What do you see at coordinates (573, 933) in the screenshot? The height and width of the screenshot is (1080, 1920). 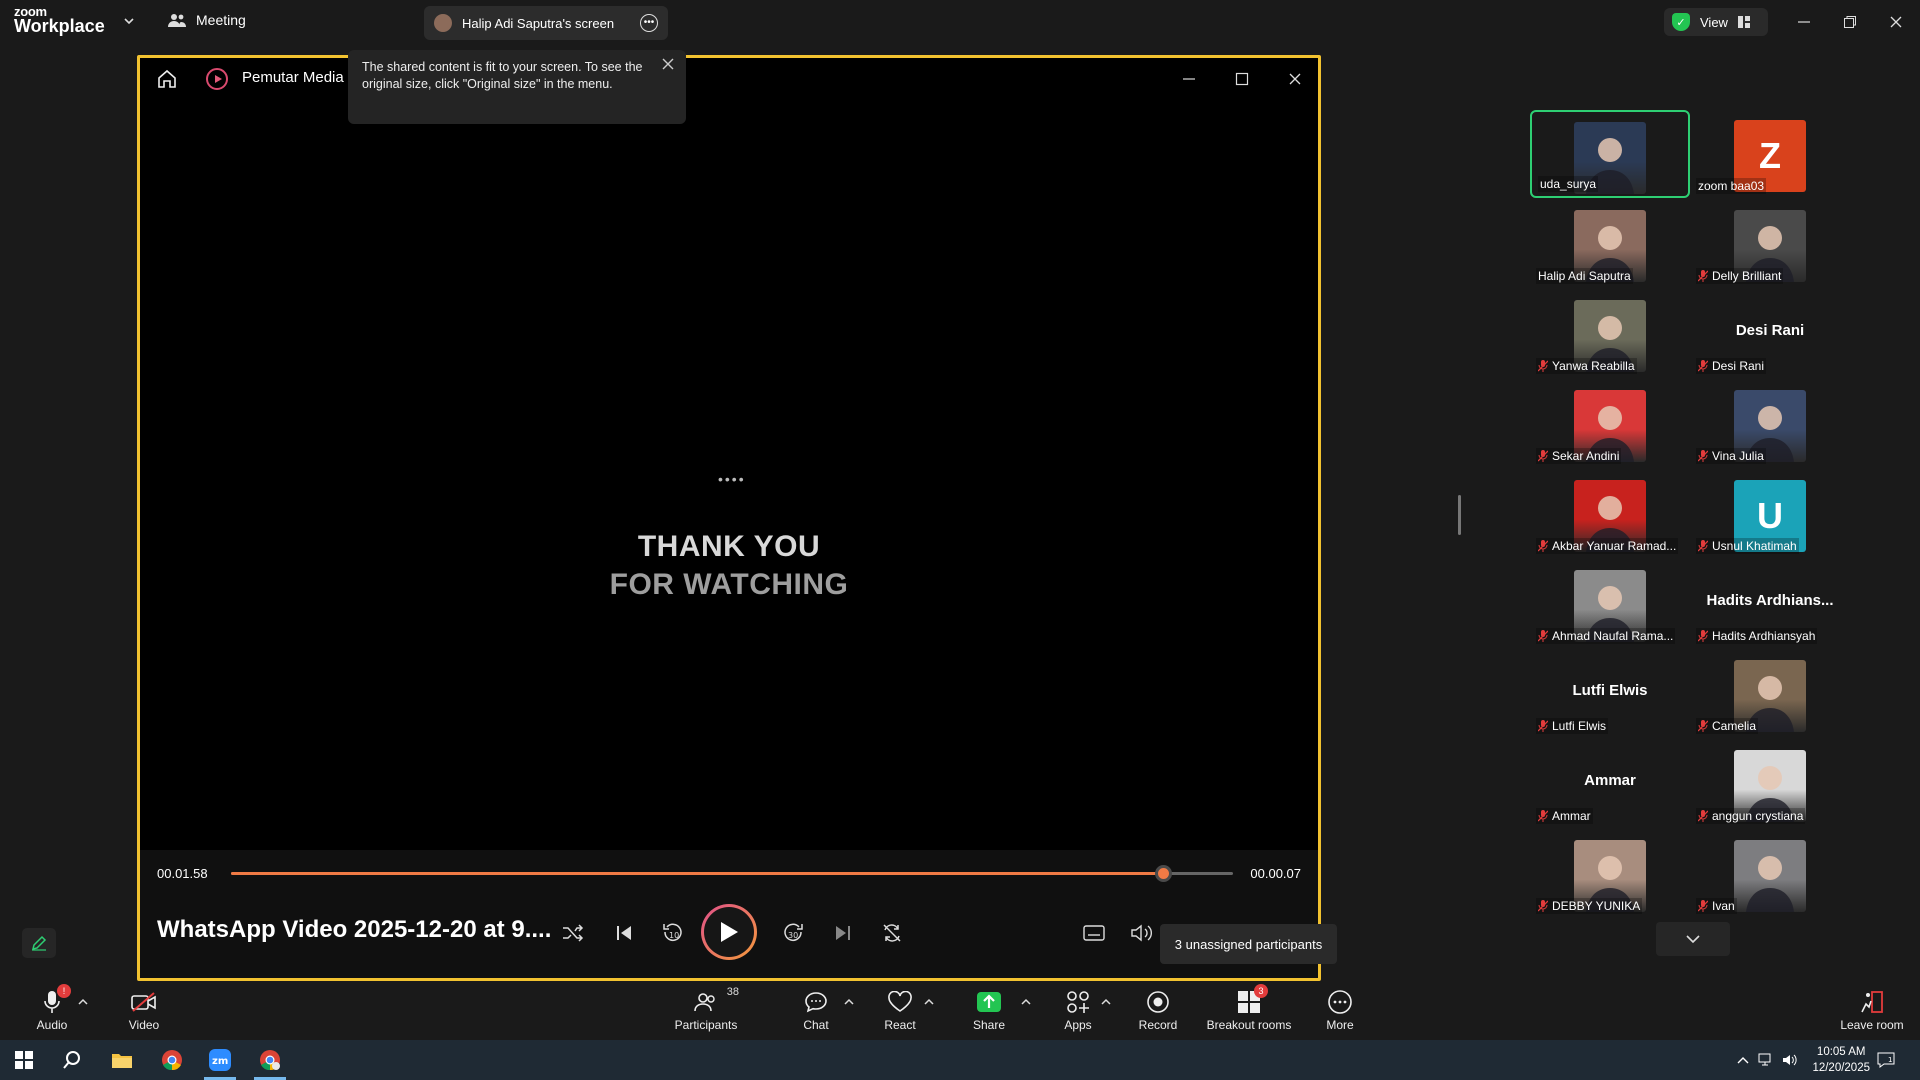 I see `shuffle-icon` at bounding box center [573, 933].